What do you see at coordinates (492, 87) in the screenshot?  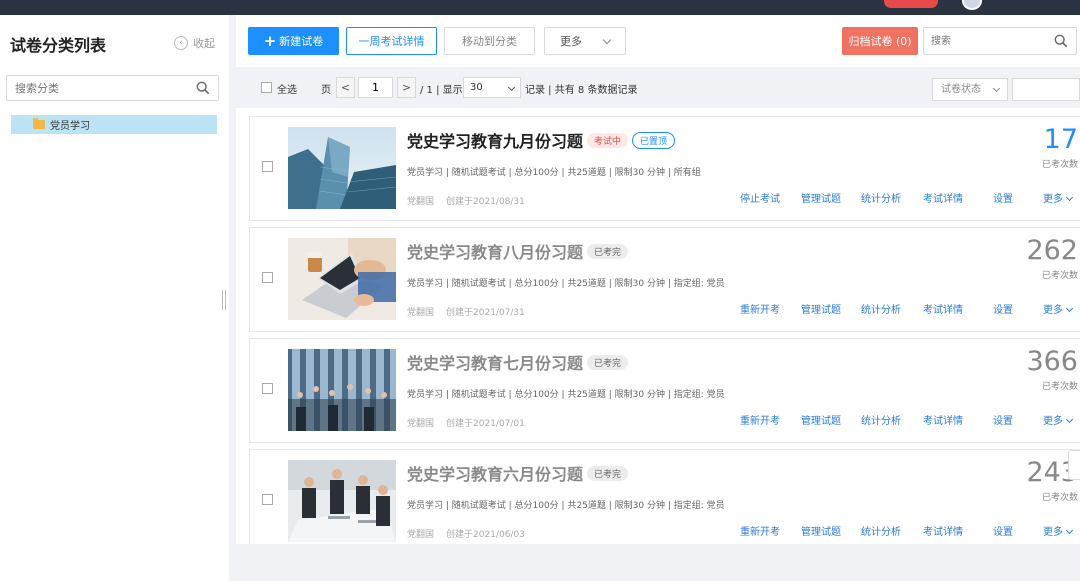 I see `page-size-select: 30` at bounding box center [492, 87].